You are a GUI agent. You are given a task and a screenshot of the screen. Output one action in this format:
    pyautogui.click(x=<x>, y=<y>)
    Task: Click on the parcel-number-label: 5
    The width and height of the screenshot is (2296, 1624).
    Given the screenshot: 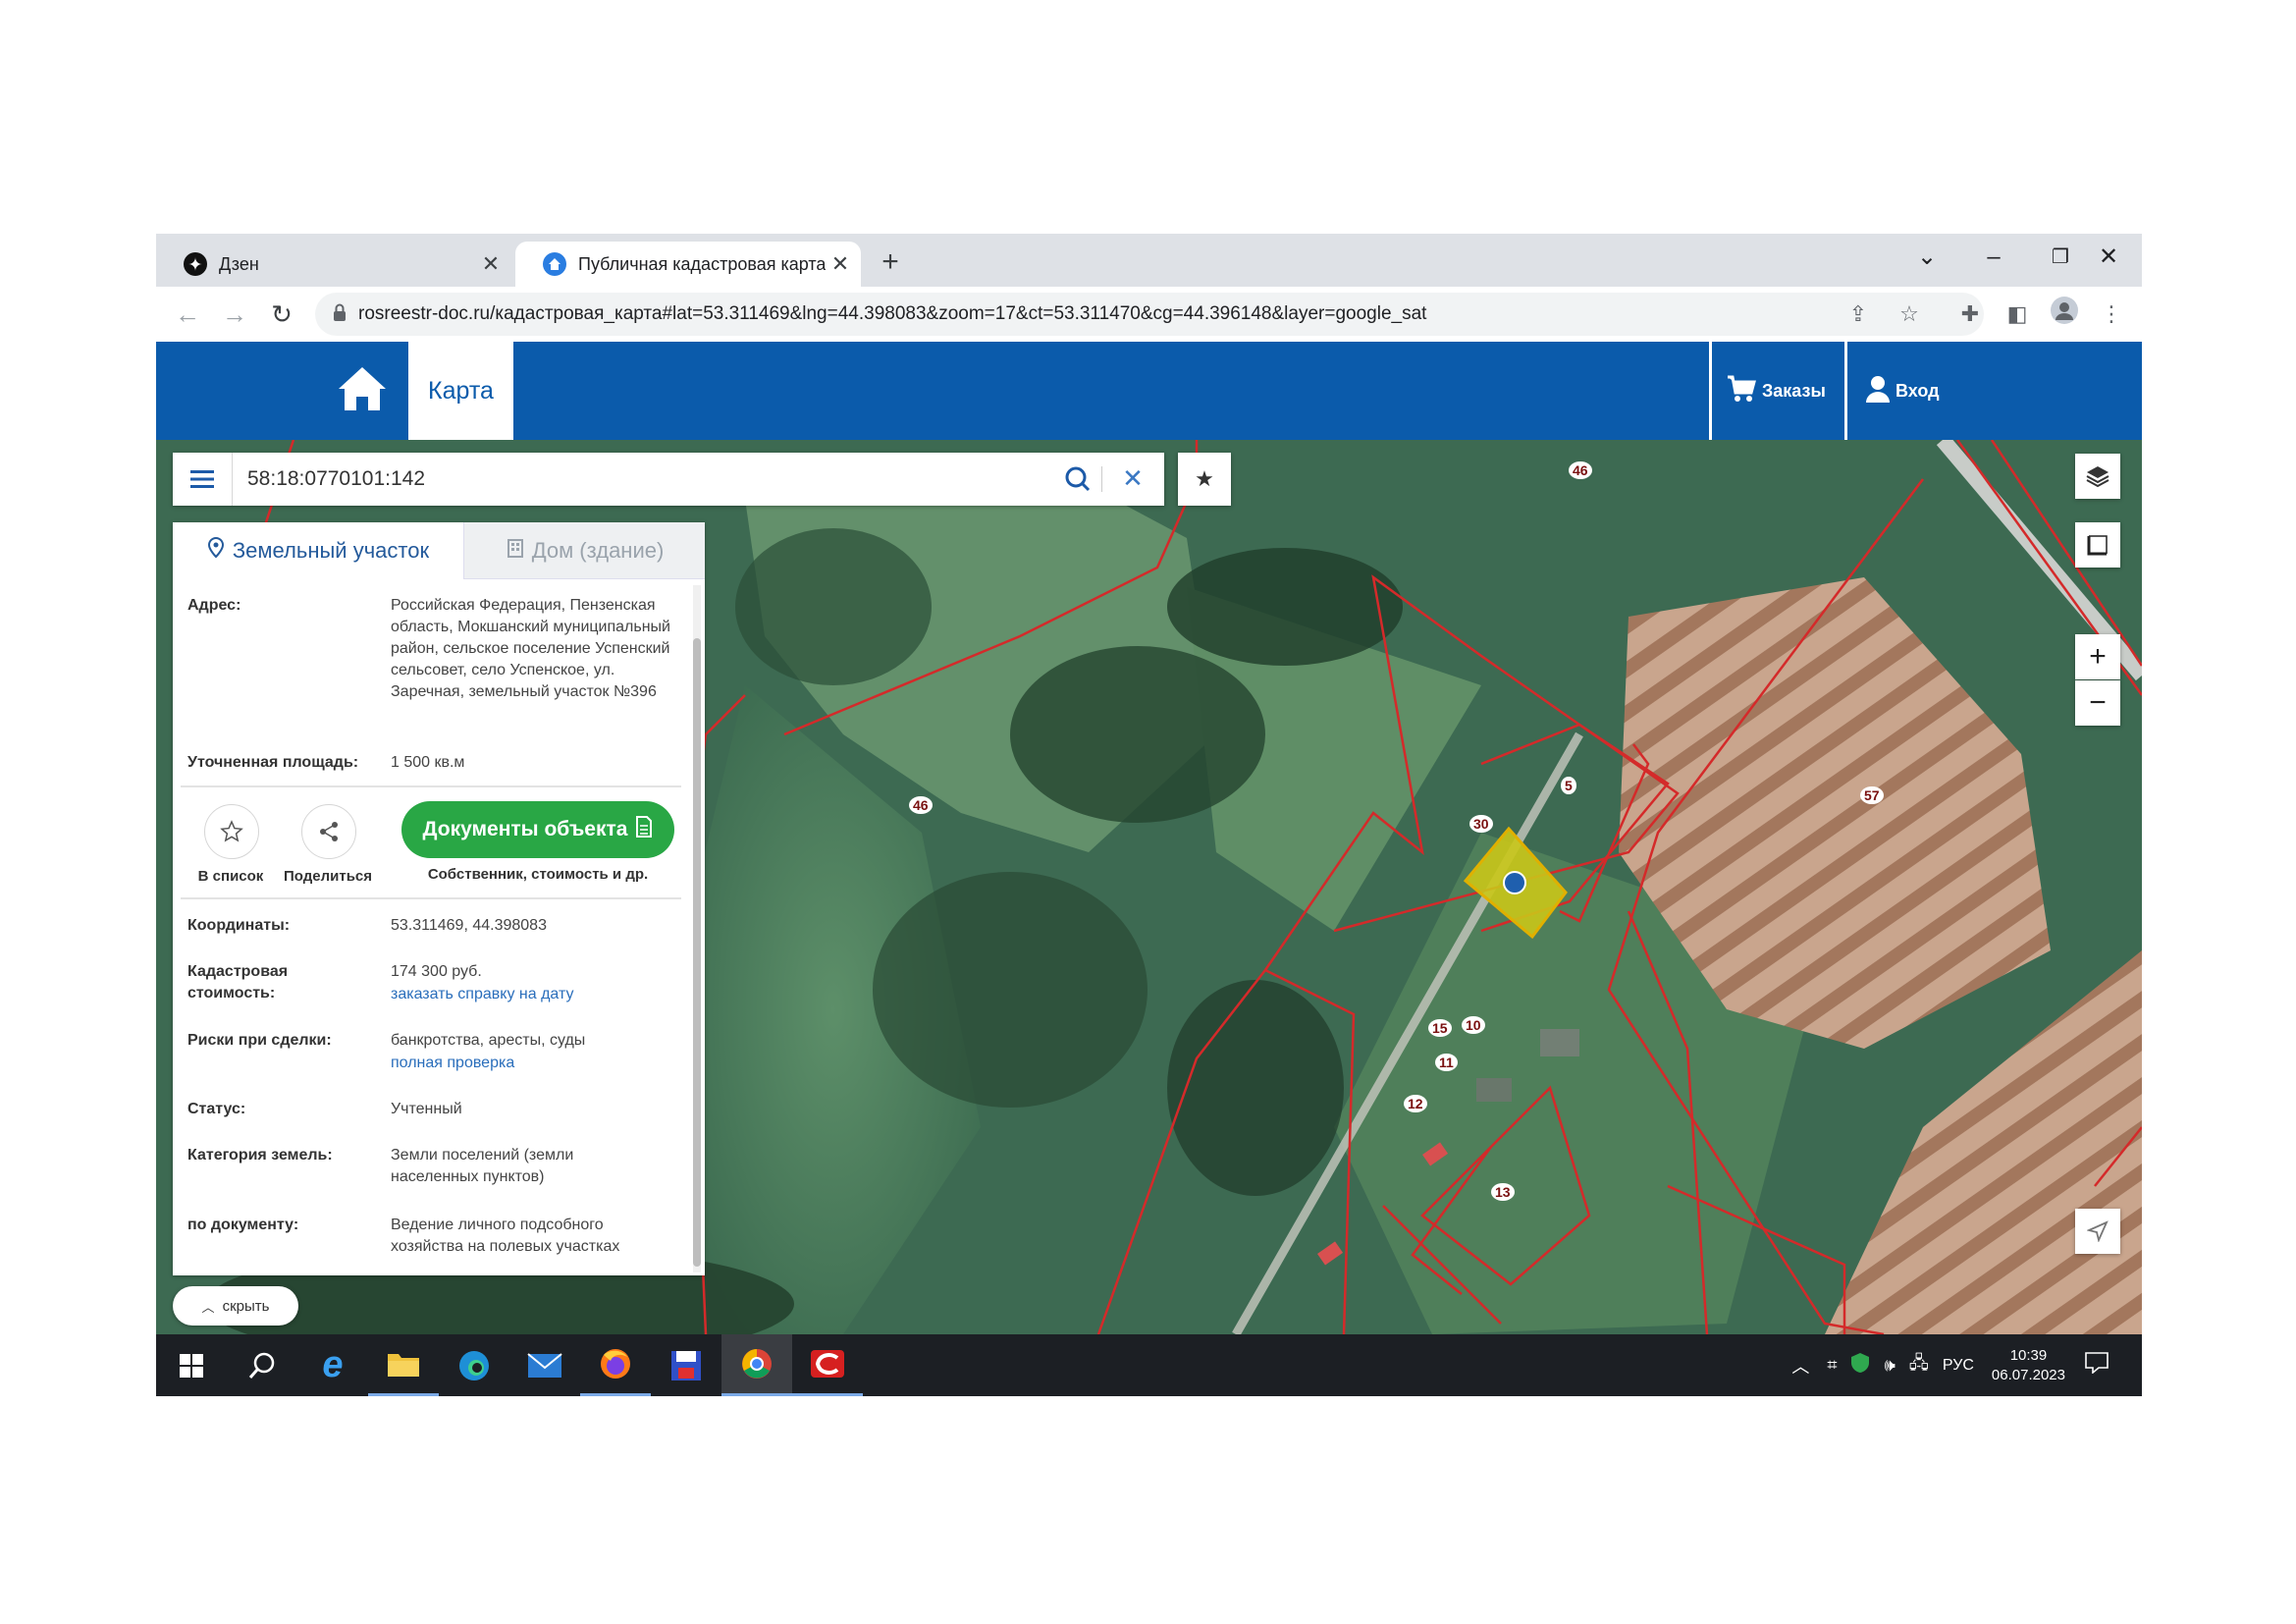 What is the action you would take?
    pyautogui.click(x=1569, y=785)
    